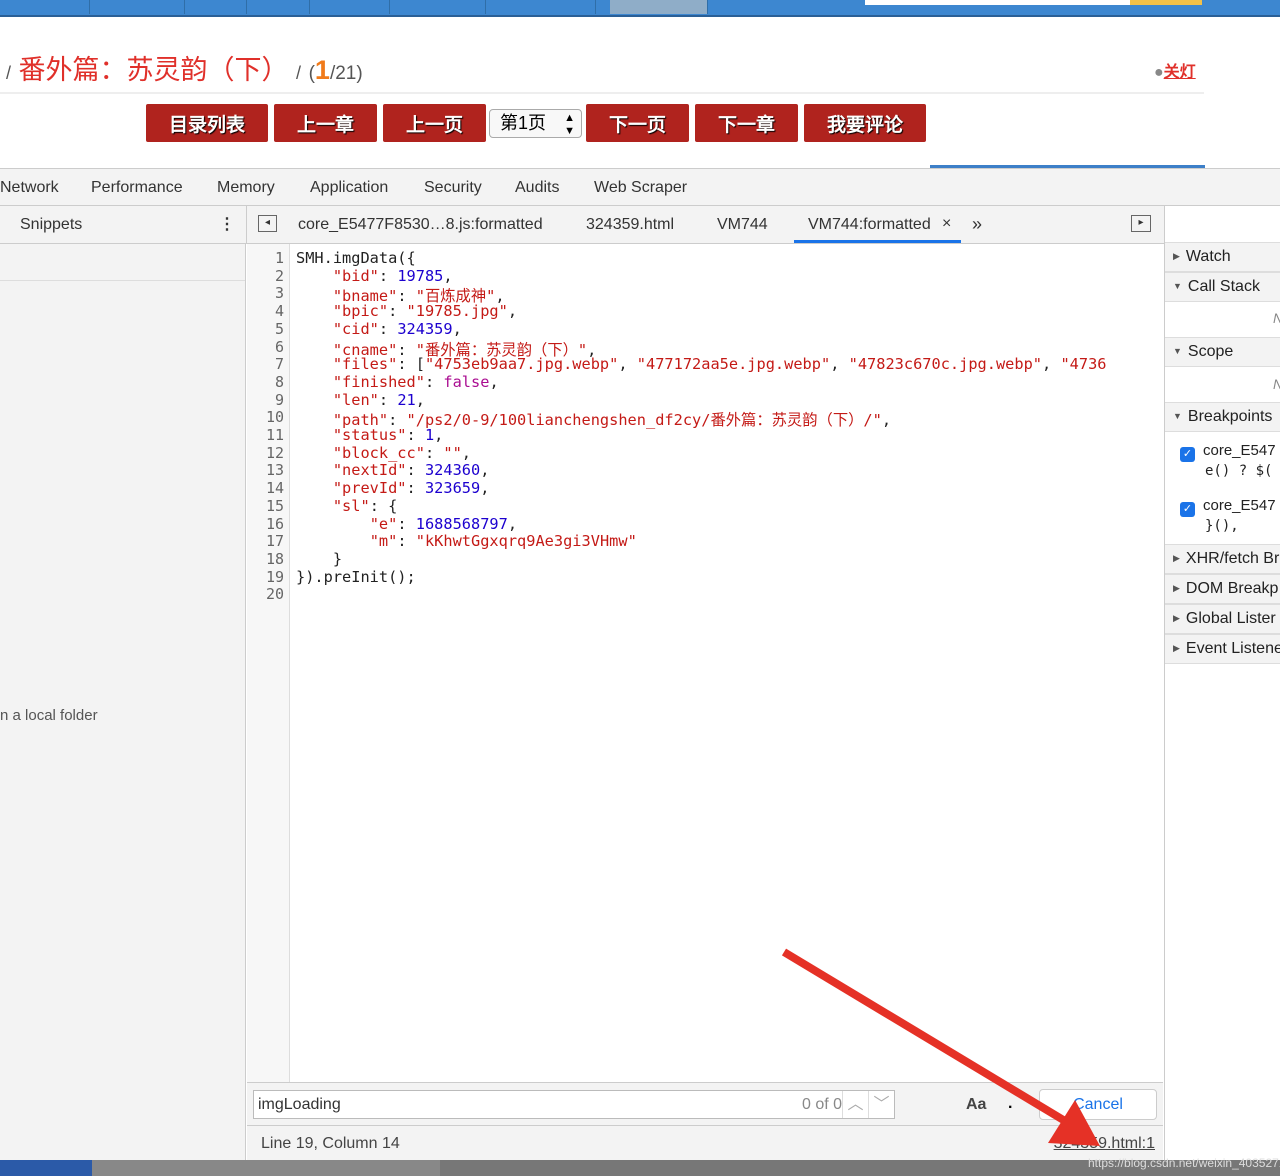  I want to click on line-number: 20, so click(275, 594).